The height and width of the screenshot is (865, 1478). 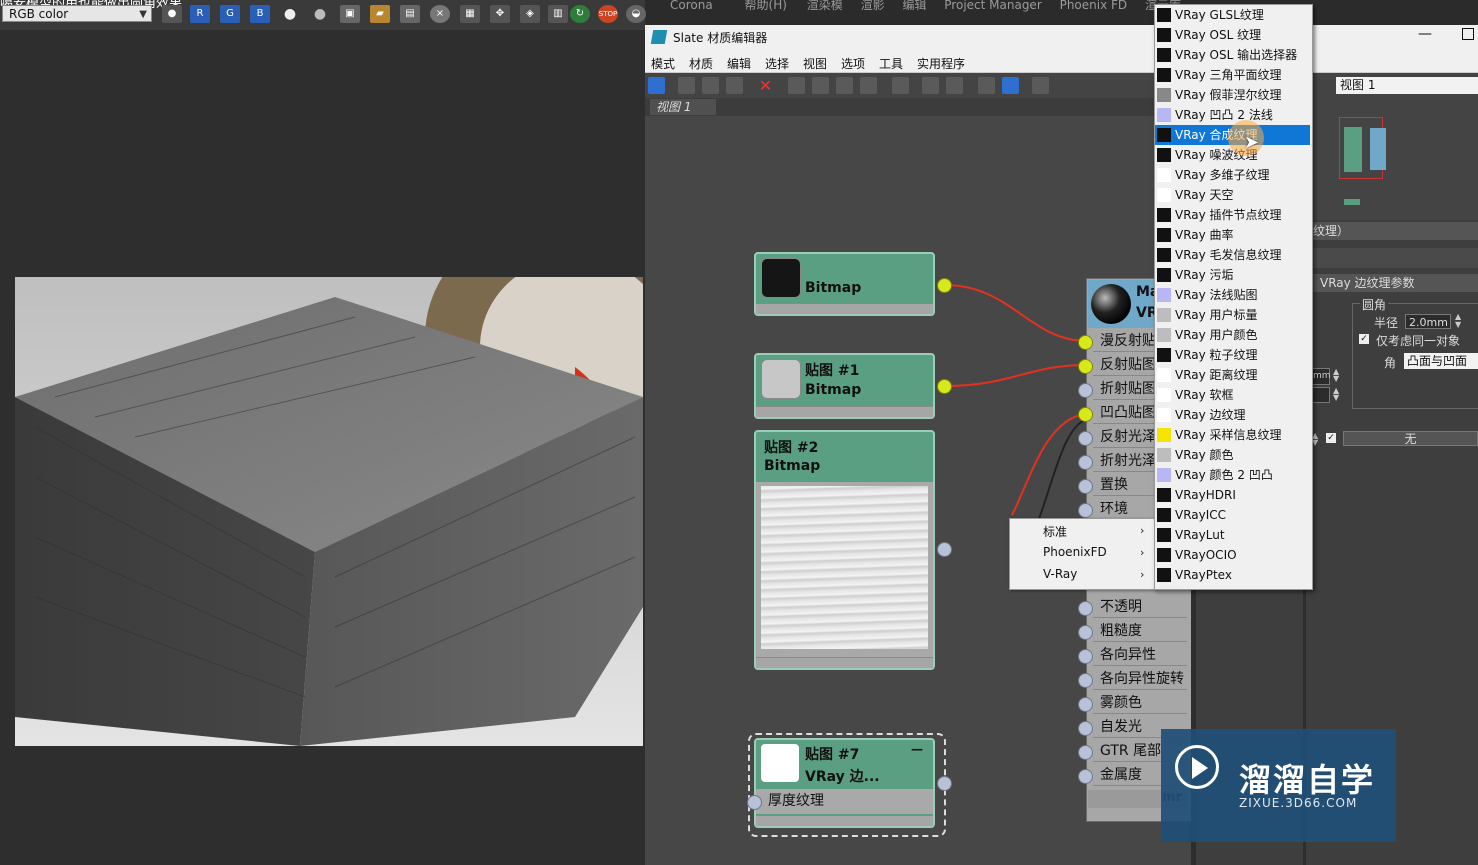 What do you see at coordinates (815, 63) in the screenshot?
I see `menu-view: 视图` at bounding box center [815, 63].